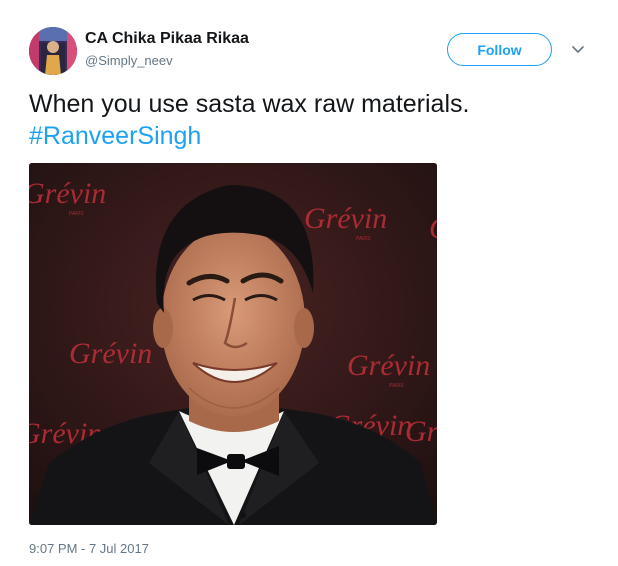 The image size is (618, 566). I want to click on follow-button: Follow, so click(499, 49).